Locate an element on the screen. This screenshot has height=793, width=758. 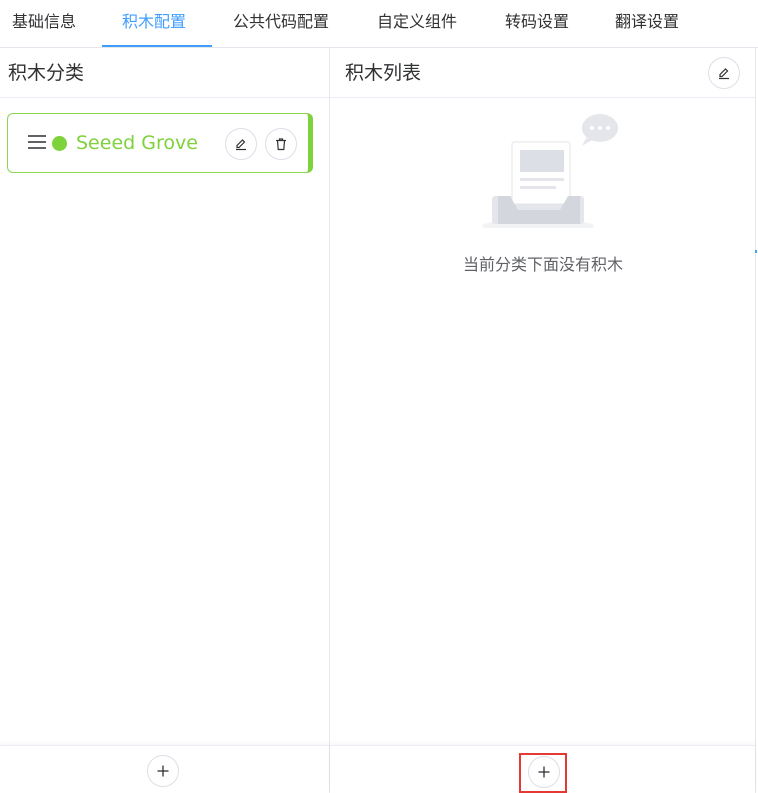
category-panel-header: 积木分类 is located at coordinates (164, 73).